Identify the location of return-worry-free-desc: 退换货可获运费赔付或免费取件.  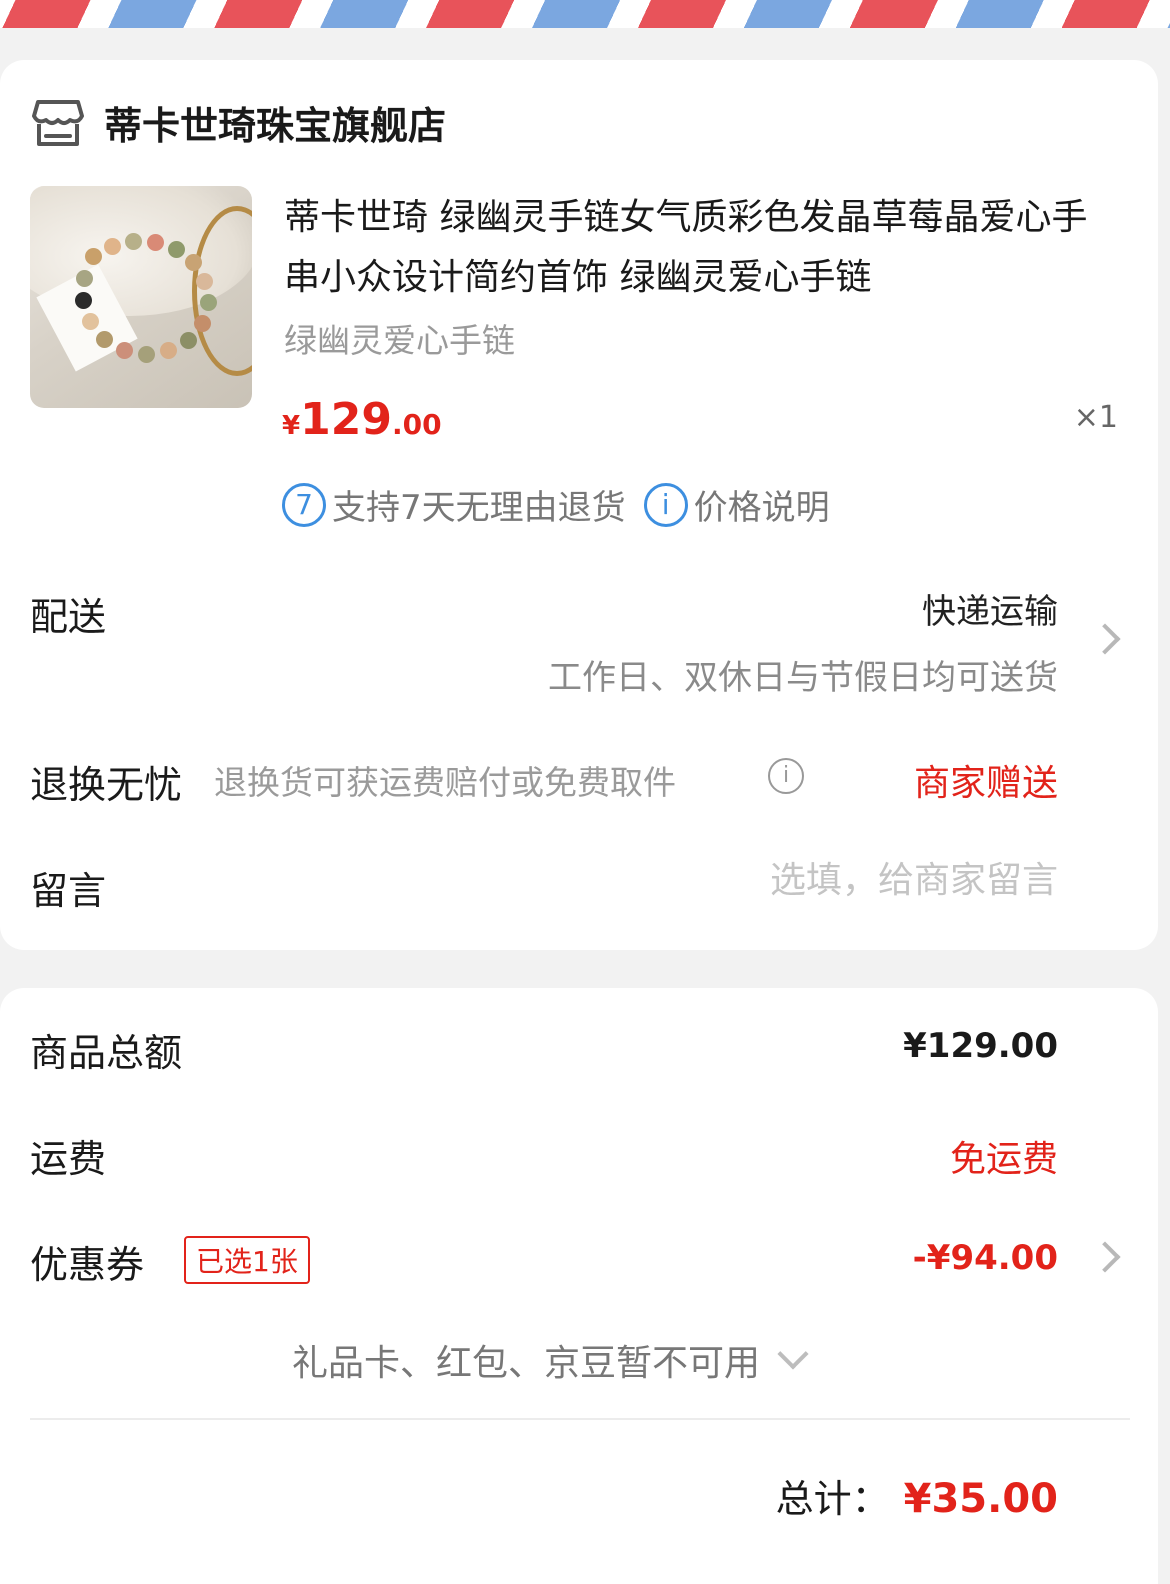
(445, 782).